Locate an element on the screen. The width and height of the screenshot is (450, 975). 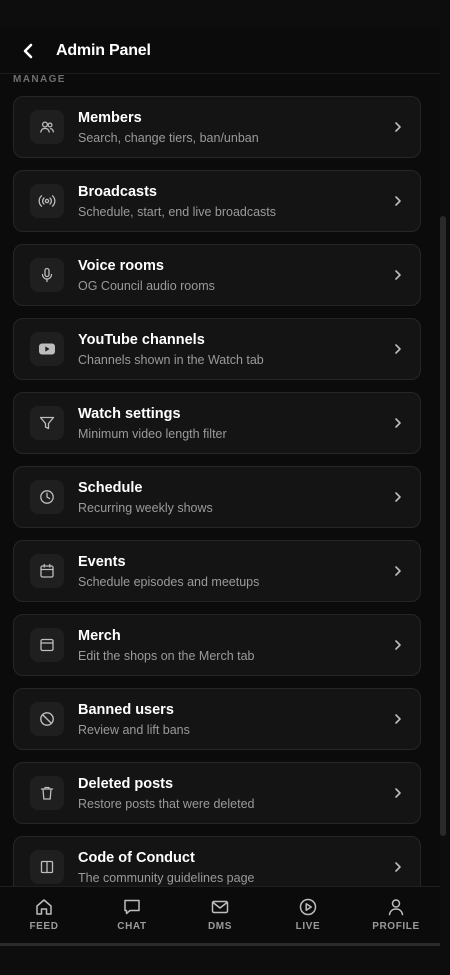
menu-item-title: Code of Conduct is located at coordinates (136, 857).